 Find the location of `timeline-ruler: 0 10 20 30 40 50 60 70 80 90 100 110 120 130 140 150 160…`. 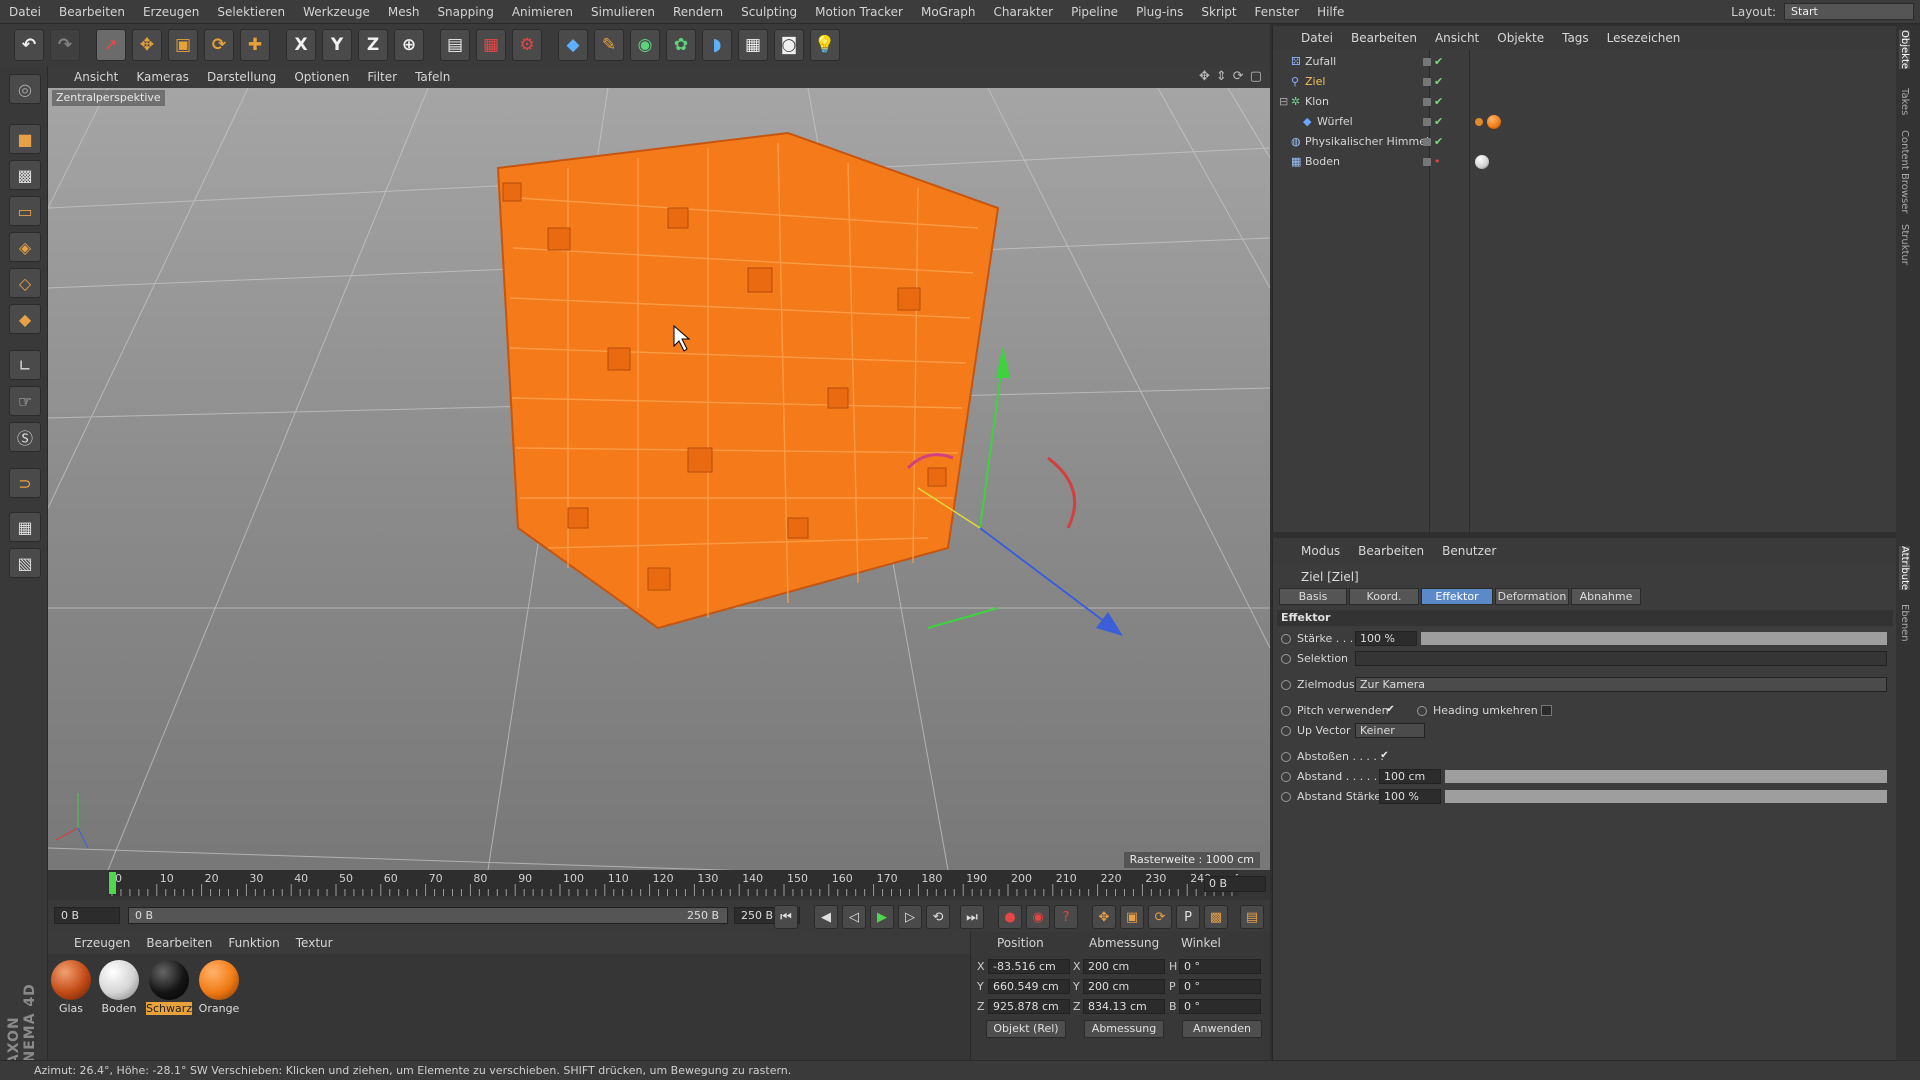

timeline-ruler: 0 10 20 30 40 50 60 70 80 90 100 110 120 130 140 150 160… is located at coordinates (673, 883).